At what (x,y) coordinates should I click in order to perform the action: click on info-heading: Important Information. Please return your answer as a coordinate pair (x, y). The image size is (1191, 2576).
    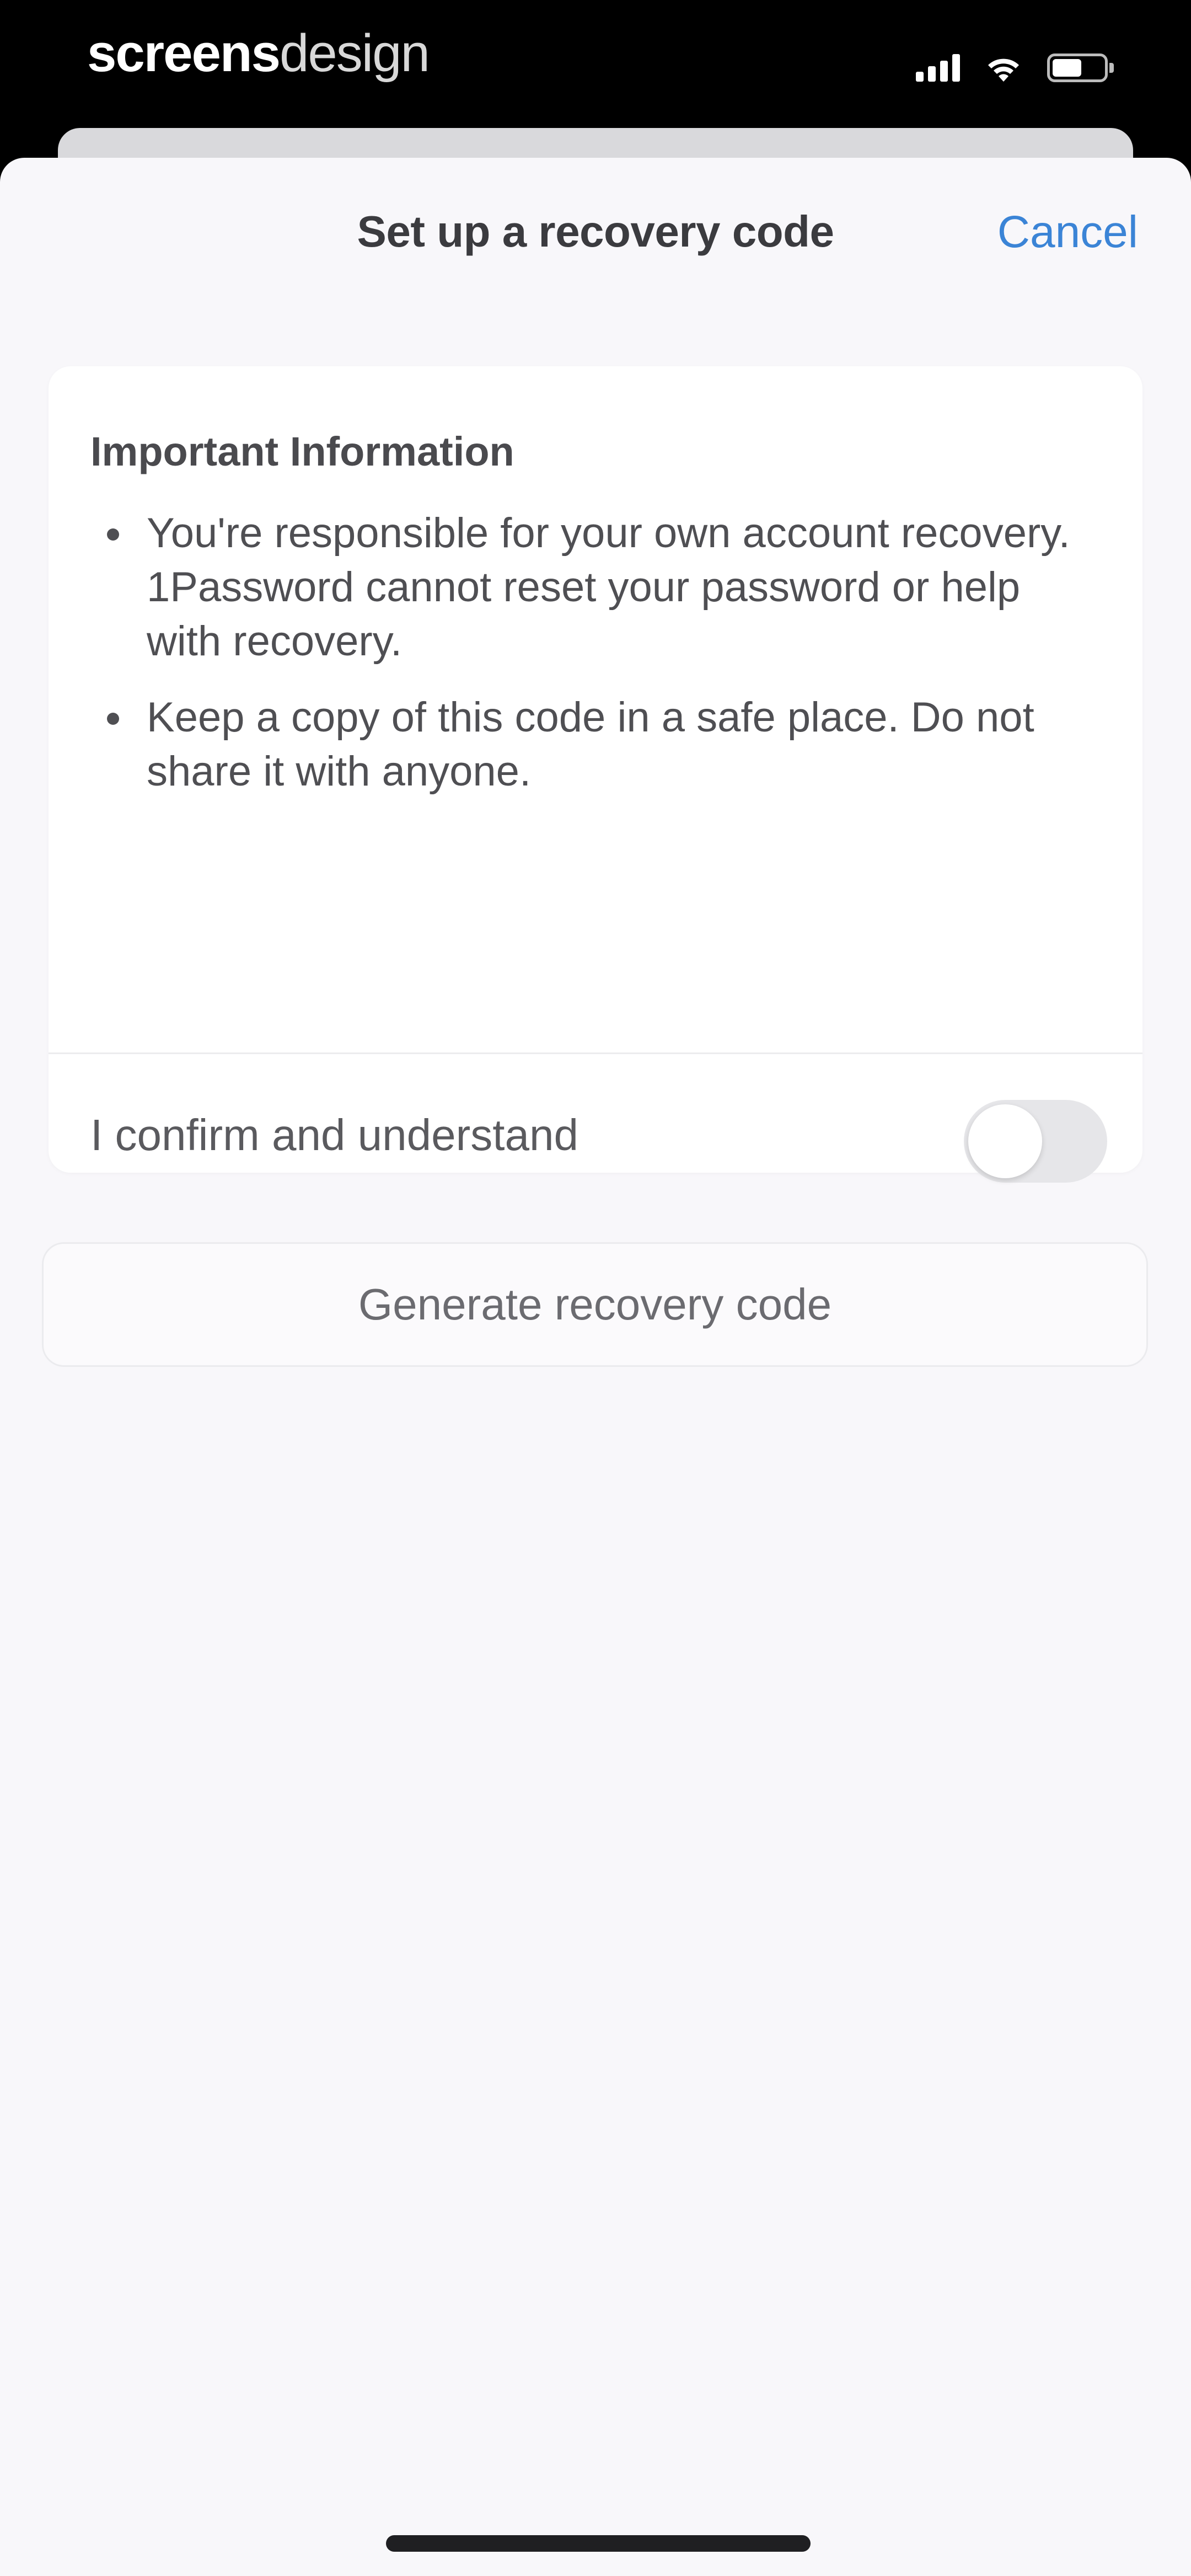
    Looking at the image, I should click on (302, 451).